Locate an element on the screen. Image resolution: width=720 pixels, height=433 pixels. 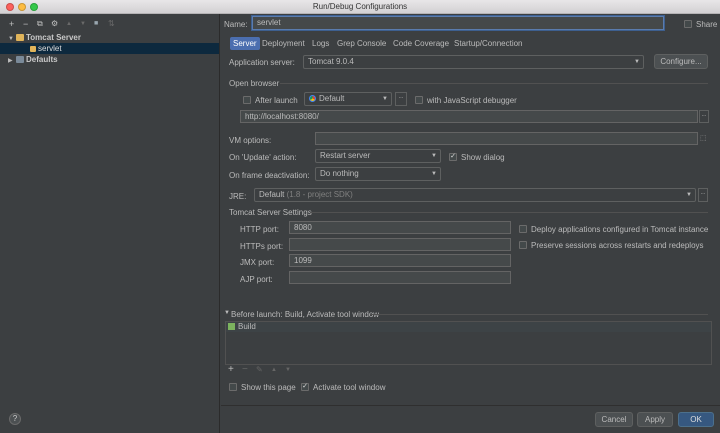
http-port-label: HTTP port: is located at coordinates (259, 229).